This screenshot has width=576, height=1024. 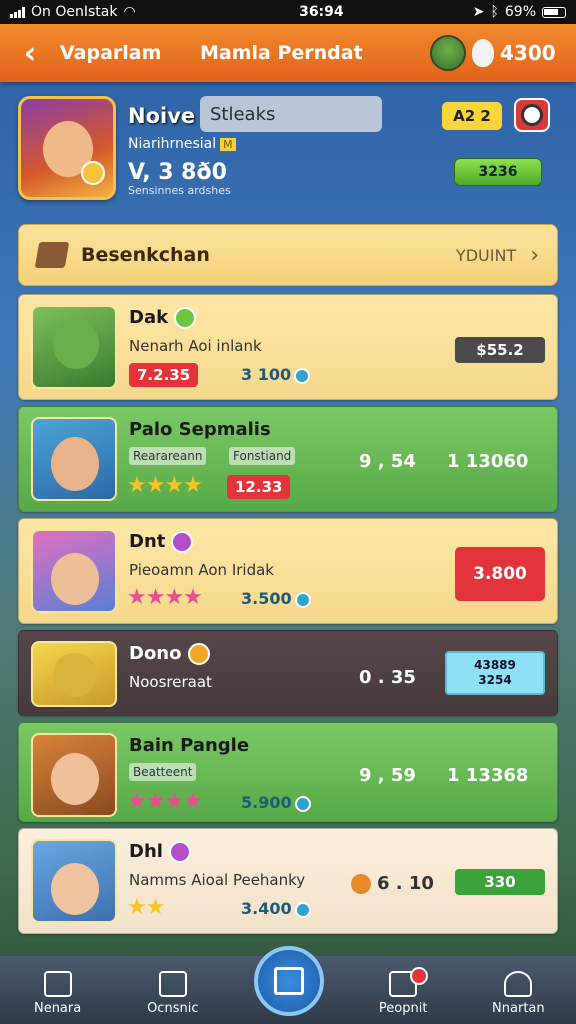 What do you see at coordinates (419, 976) in the screenshot?
I see `notification-badge` at bounding box center [419, 976].